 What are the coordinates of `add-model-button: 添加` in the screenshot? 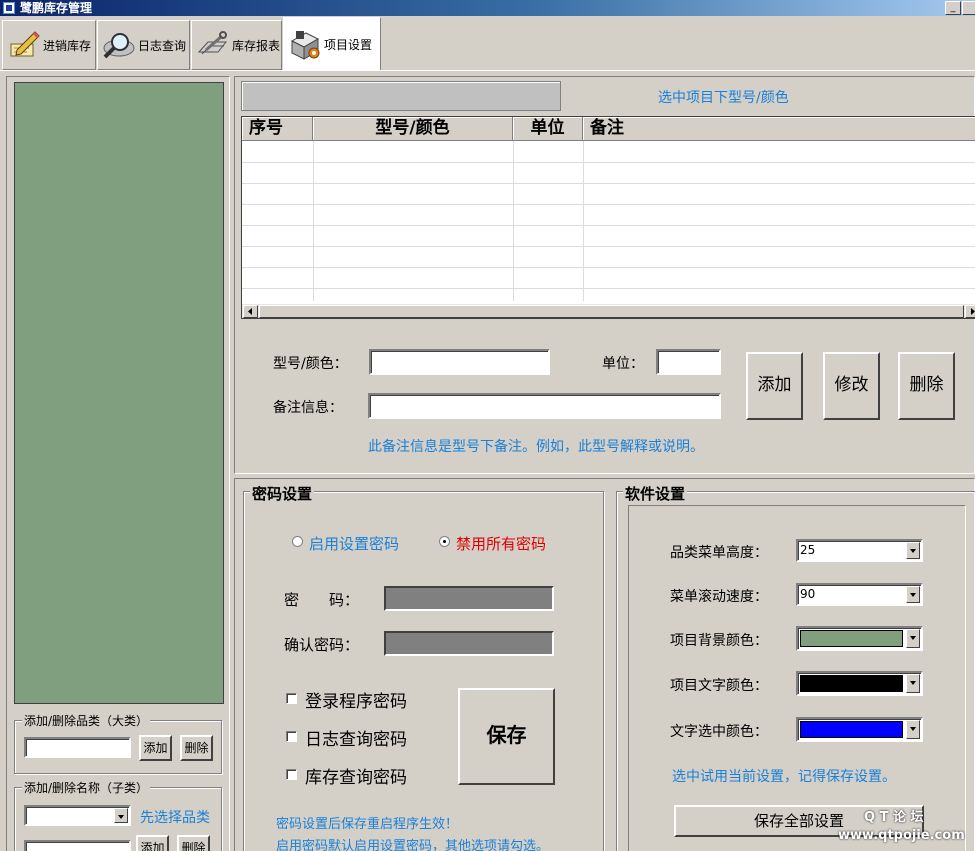 It's located at (774, 386).